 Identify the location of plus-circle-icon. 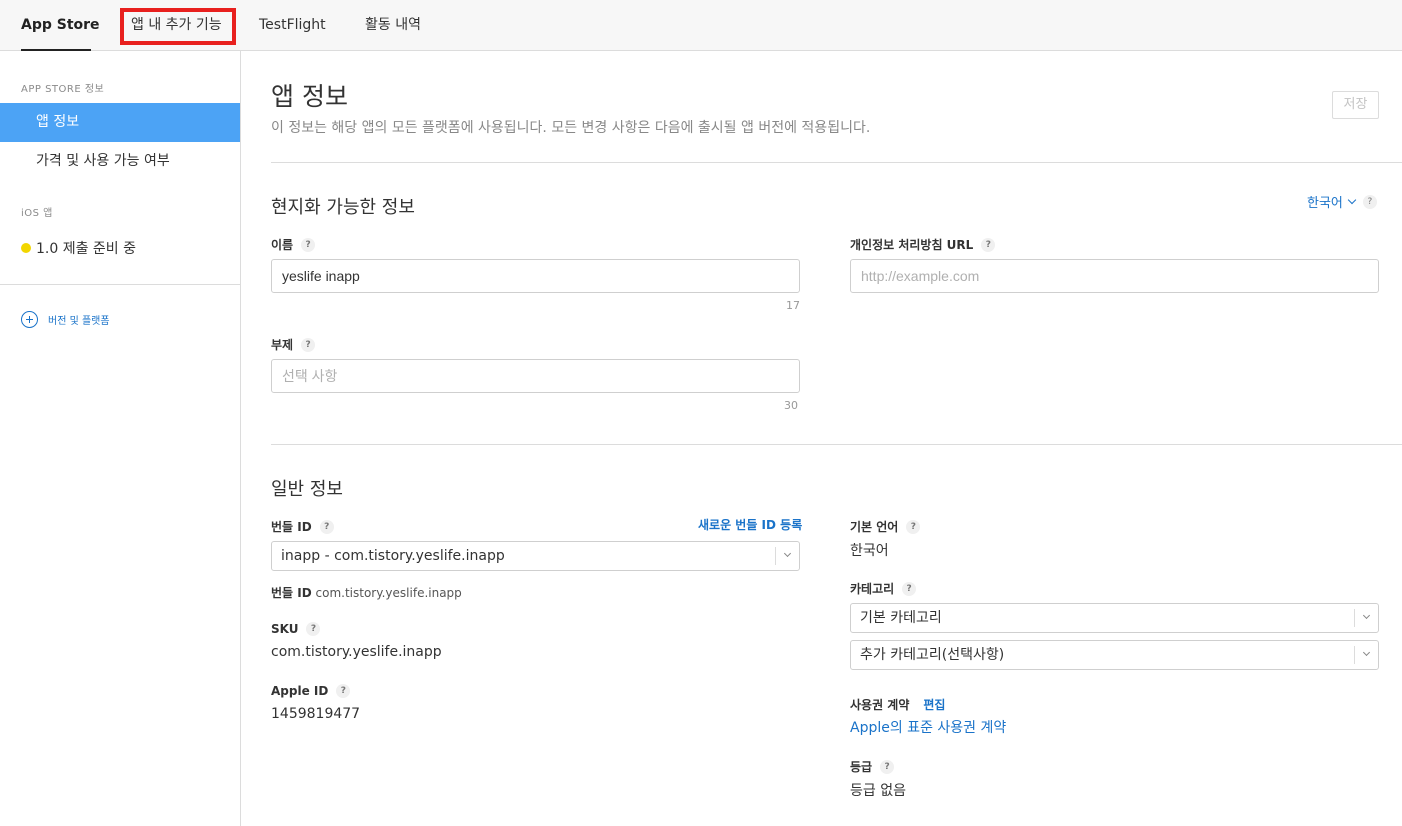
(29, 319).